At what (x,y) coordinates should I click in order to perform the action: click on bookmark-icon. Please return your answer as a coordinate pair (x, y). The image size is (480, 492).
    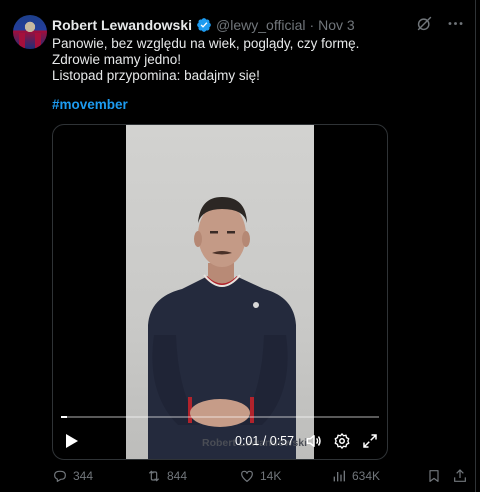
    Looking at the image, I should click on (434, 476).